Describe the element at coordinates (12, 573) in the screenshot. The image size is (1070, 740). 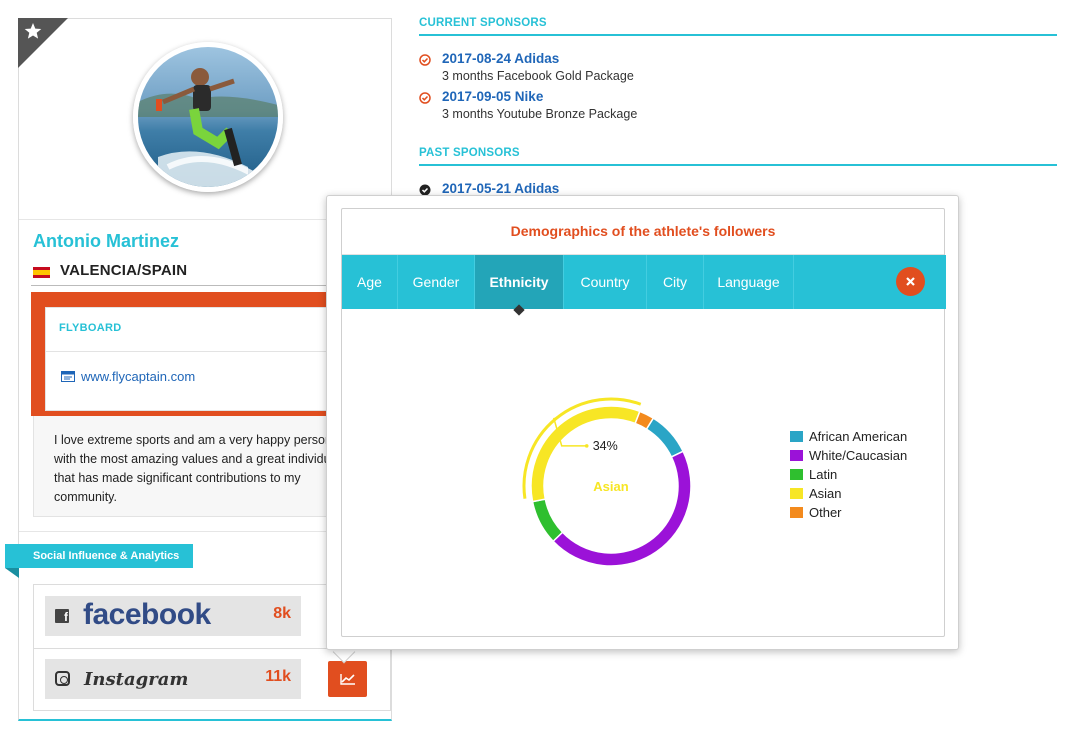
I see `ribbon-fold` at that location.